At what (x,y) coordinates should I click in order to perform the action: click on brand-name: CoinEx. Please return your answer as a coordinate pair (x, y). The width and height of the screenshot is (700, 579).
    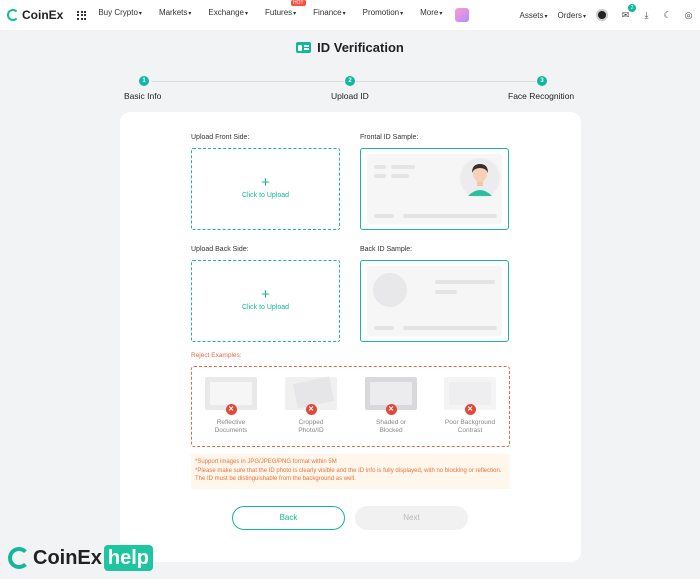
    Looking at the image, I should click on (43, 15).